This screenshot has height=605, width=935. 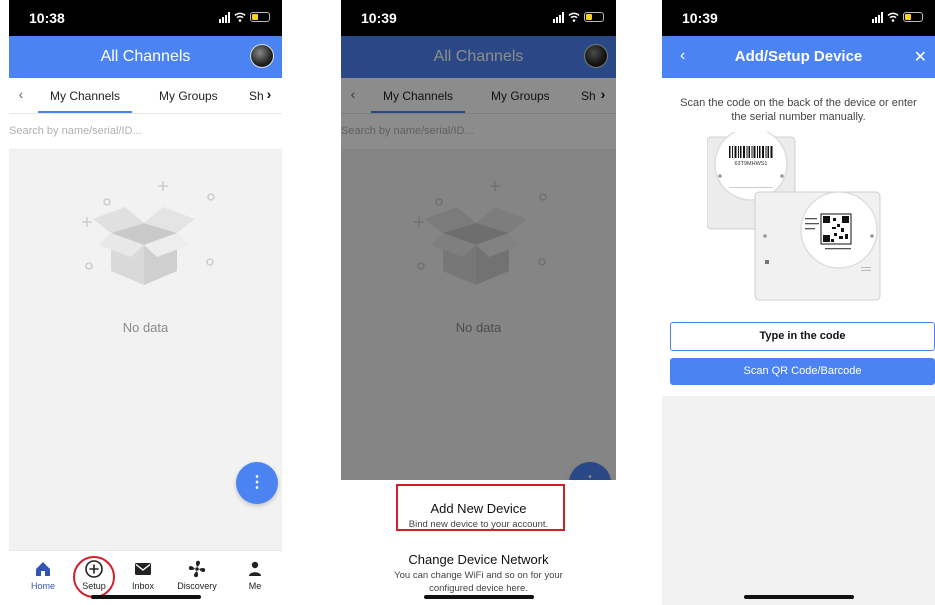 I want to click on type-code-button: Type in the code, so click(x=802, y=336).